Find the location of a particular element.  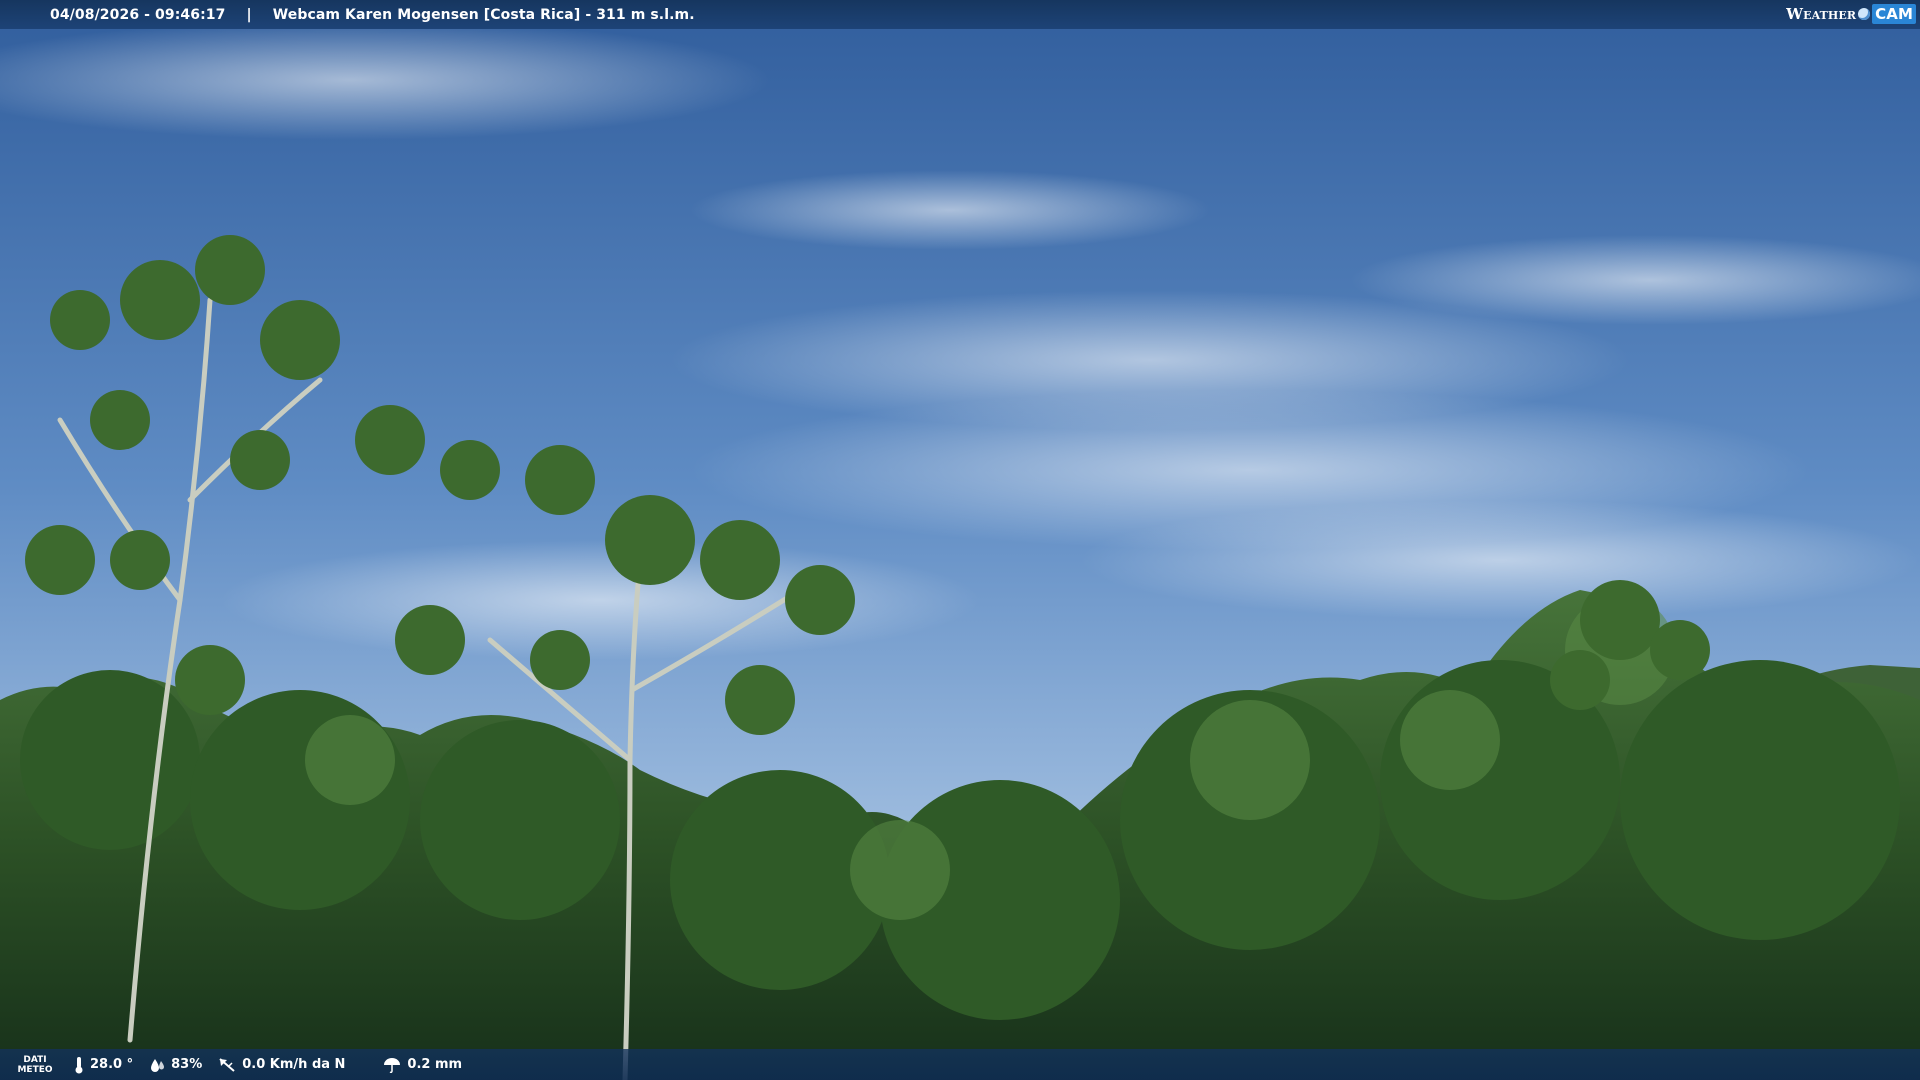

meteo-tag: DATI METEO is located at coordinates (35, 1065).